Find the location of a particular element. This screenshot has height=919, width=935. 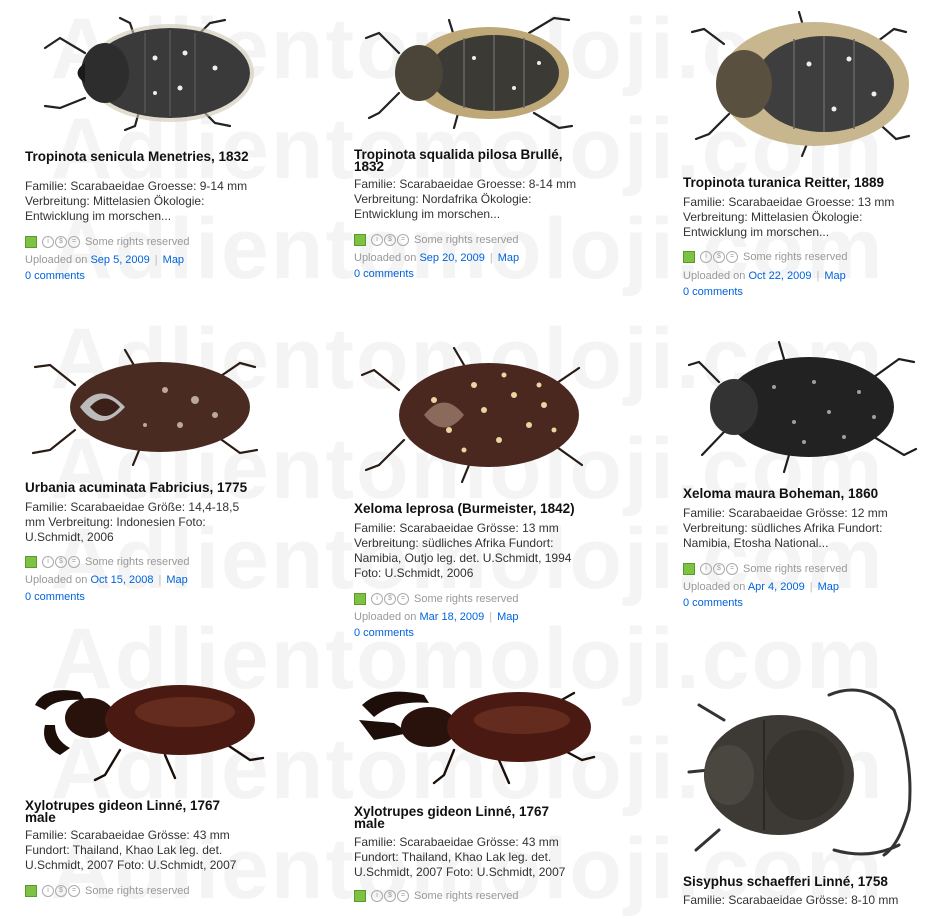

upload-date-link: Oct 22, 2009 is located at coordinates (779, 276).